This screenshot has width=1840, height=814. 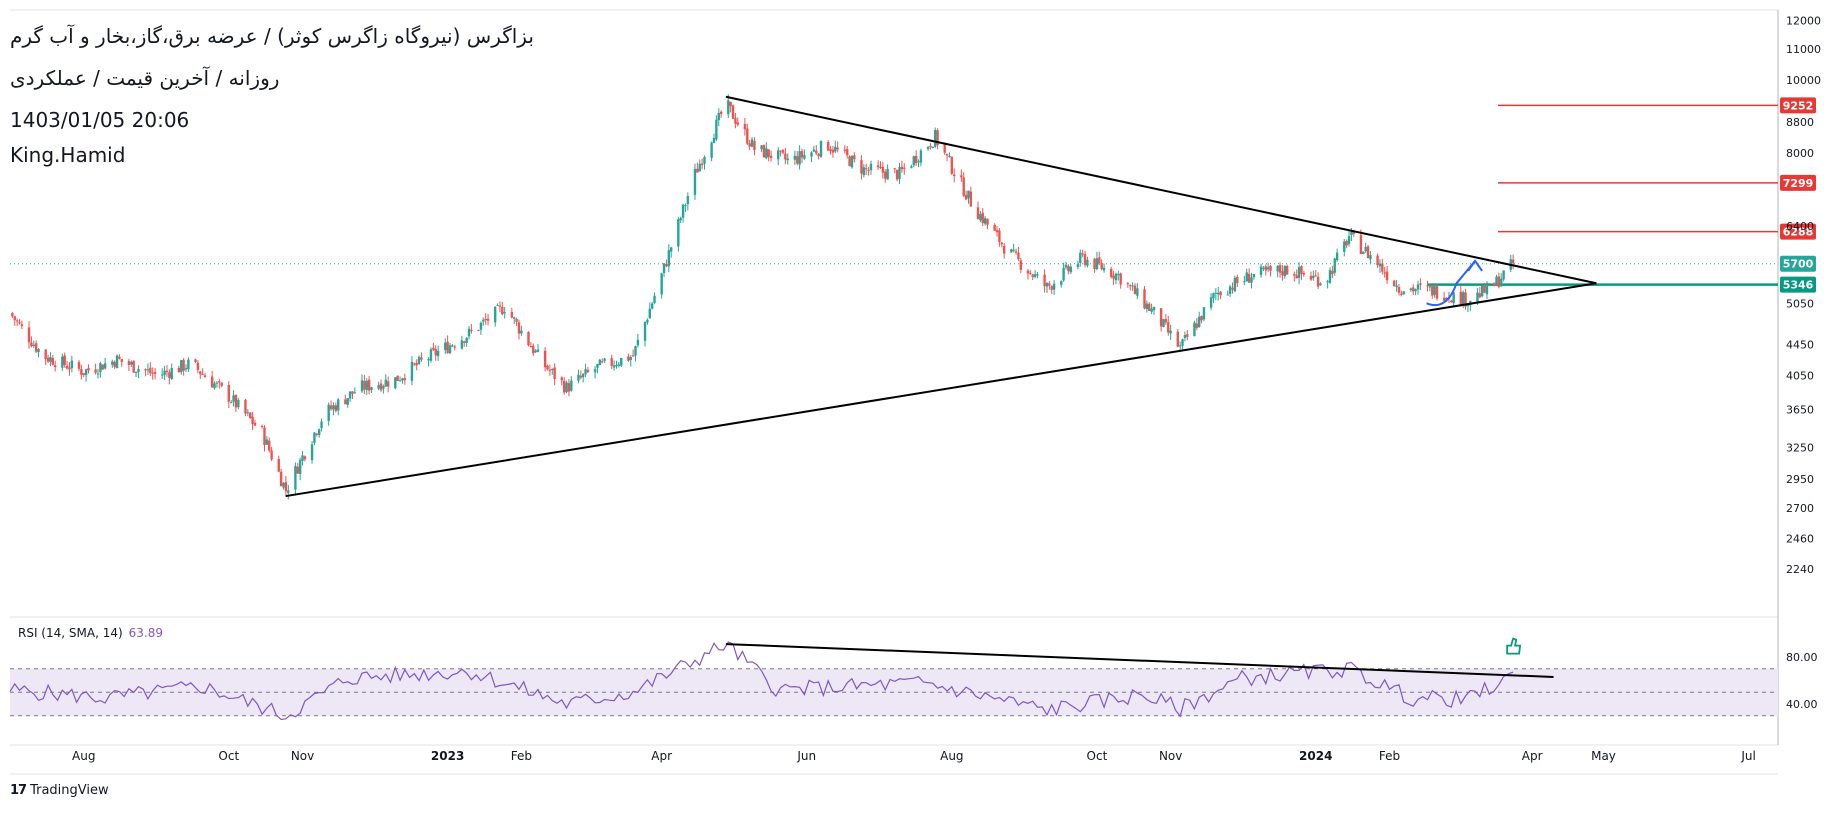 I want to click on upper-trendline, so click(x=1161, y=190).